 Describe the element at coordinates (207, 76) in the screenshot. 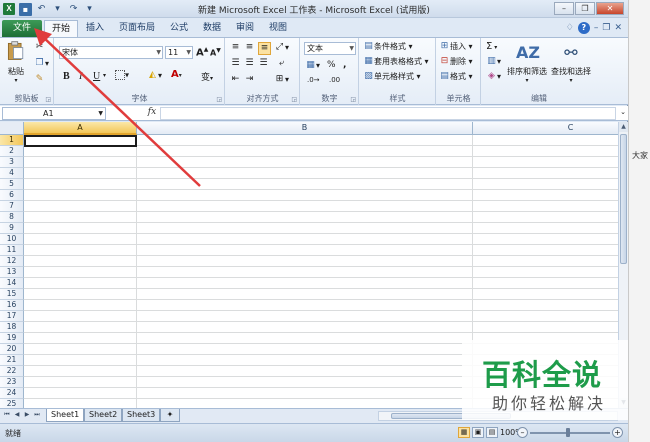

I see `phonetic-button: 变▾` at that location.